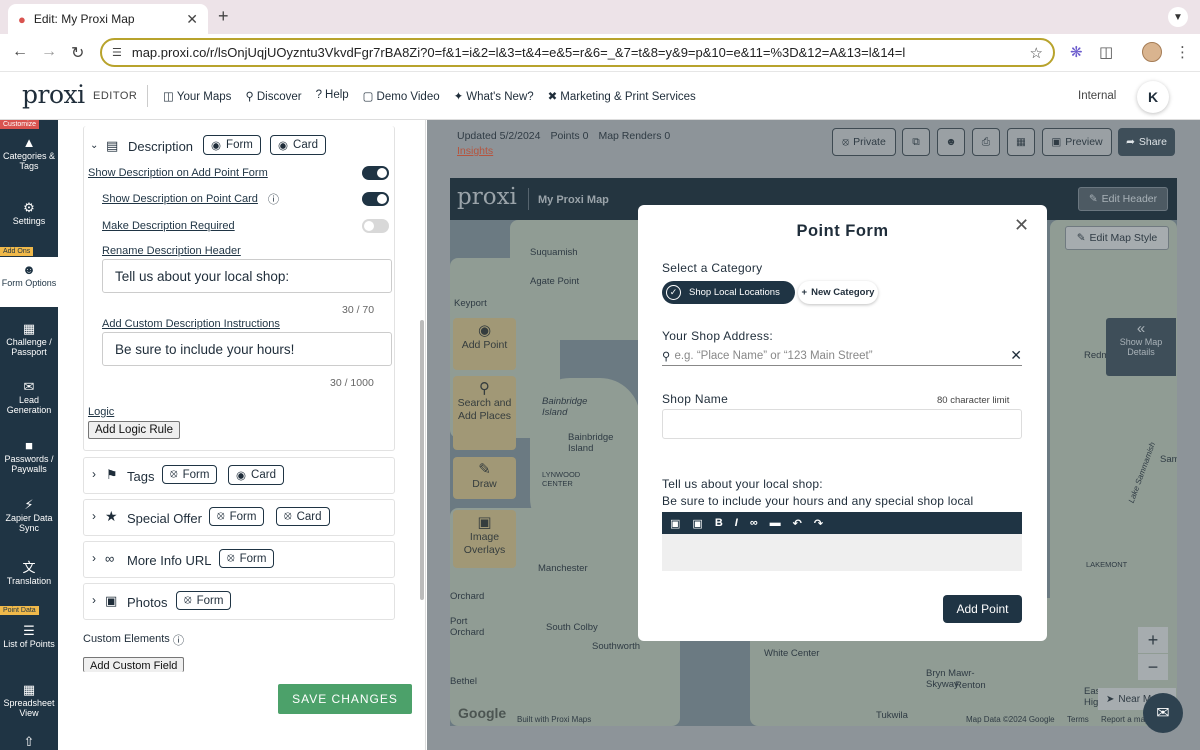 Image resolution: width=1200 pixels, height=750 pixels. What do you see at coordinates (986, 142) in the screenshot?
I see `print-icon: ⎙` at bounding box center [986, 142].